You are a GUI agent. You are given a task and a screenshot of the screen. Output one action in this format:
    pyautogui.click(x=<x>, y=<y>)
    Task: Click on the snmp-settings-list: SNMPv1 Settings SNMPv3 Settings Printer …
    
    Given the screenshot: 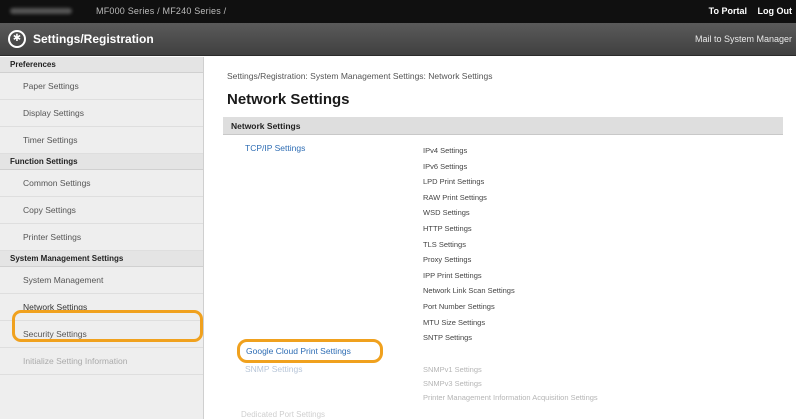 What is the action you would take?
    pyautogui.click(x=510, y=384)
    